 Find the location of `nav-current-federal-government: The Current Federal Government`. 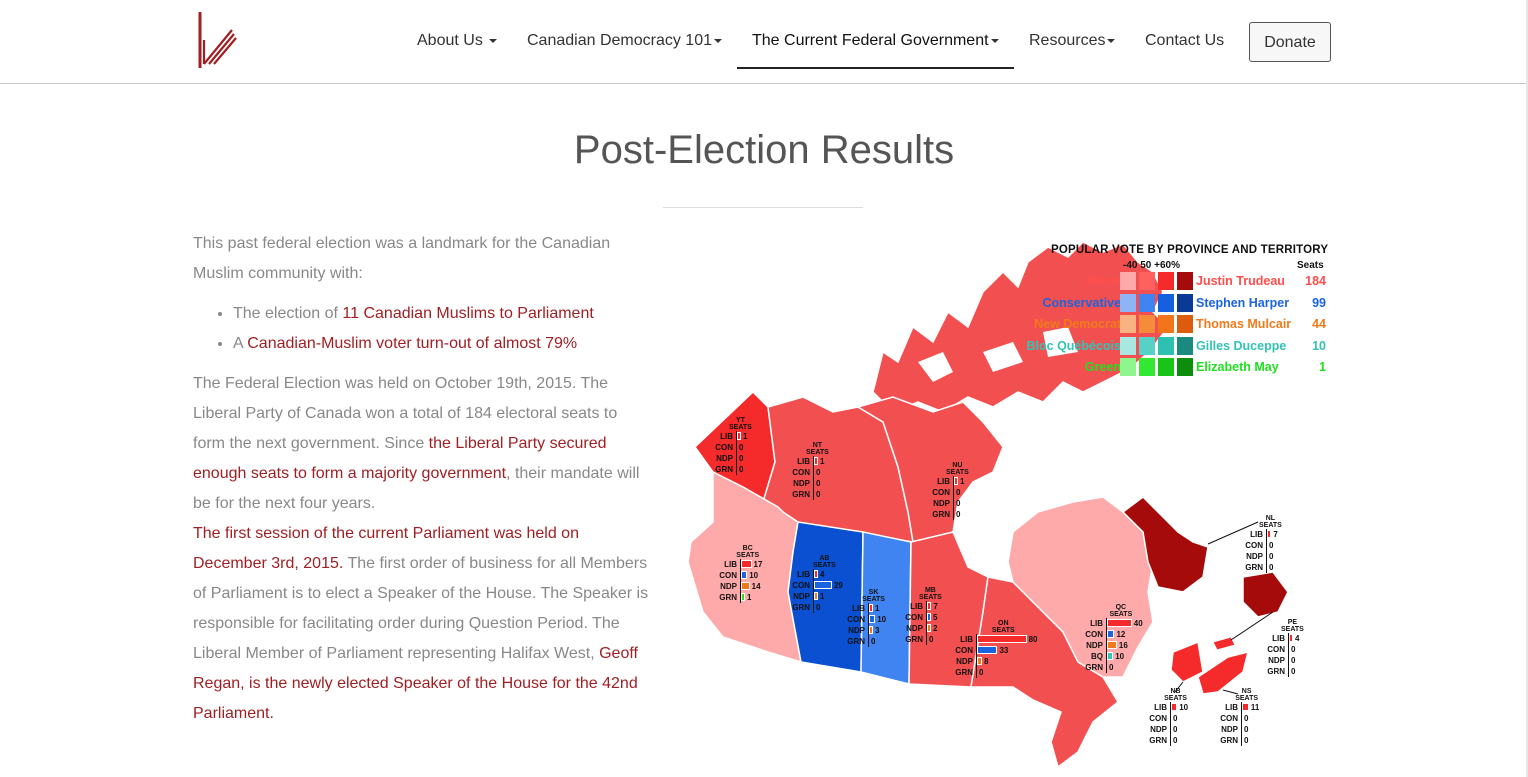

nav-current-federal-government: The Current Federal Government is located at coordinates (875, 41).